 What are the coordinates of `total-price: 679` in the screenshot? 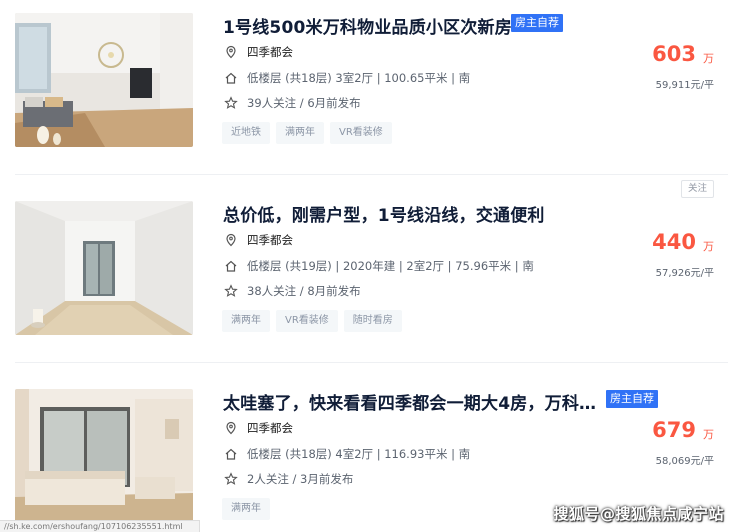 It's located at (674, 430).